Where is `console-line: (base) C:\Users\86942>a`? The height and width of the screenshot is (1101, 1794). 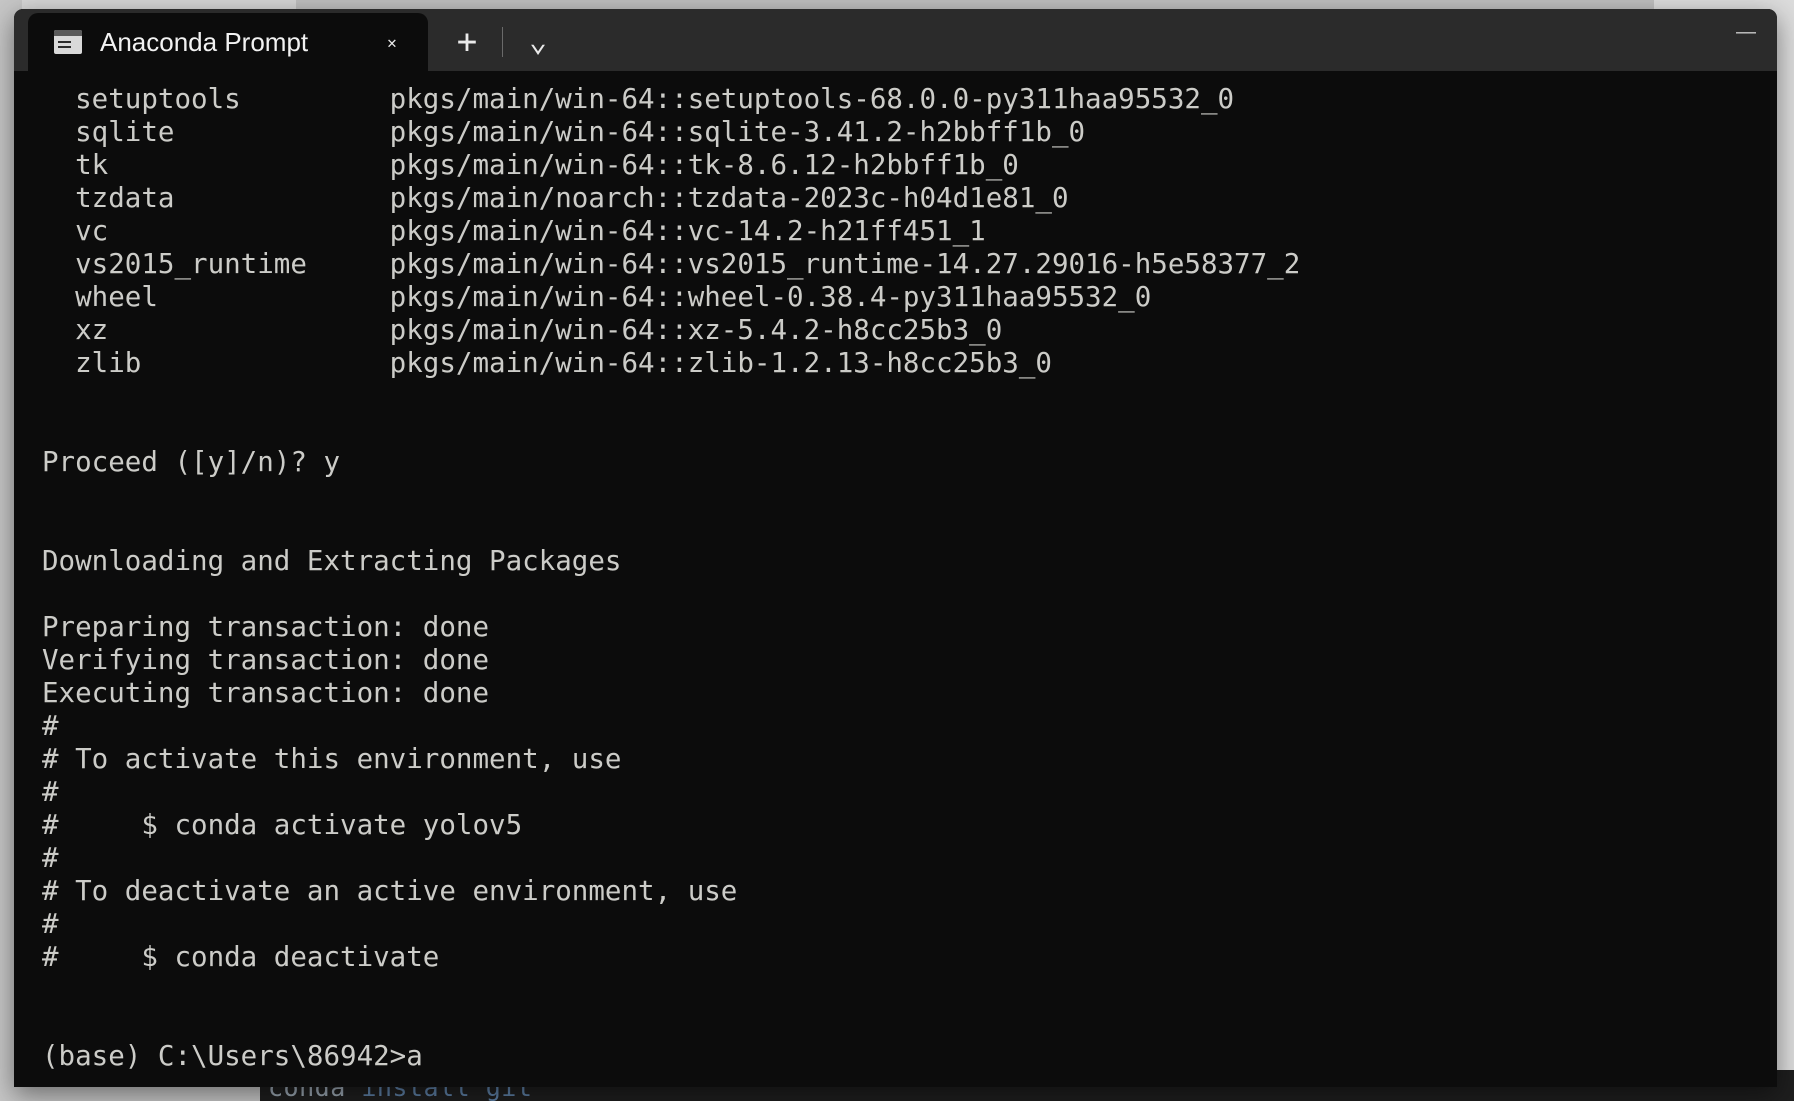 console-line: (base) C:\Users\86942>a is located at coordinates (232, 1056).